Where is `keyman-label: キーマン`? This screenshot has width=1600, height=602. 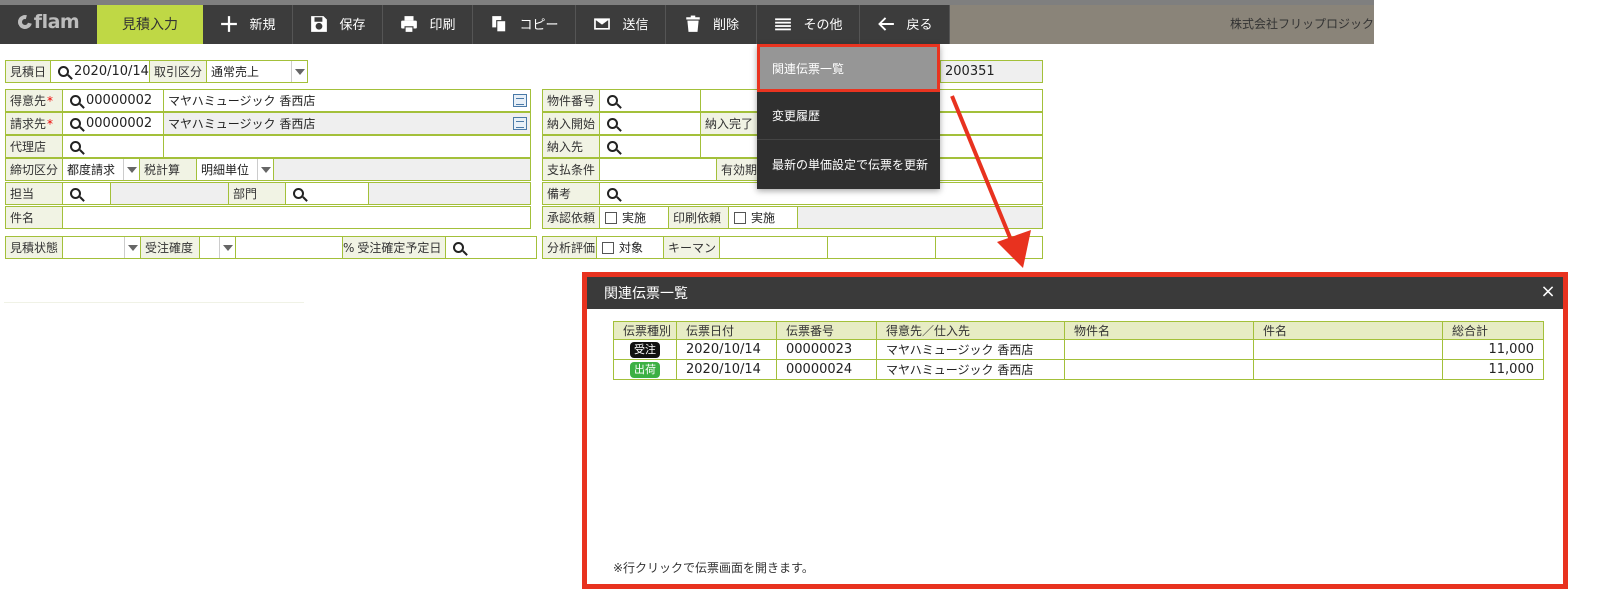 keyman-label: キーマン is located at coordinates (691, 247).